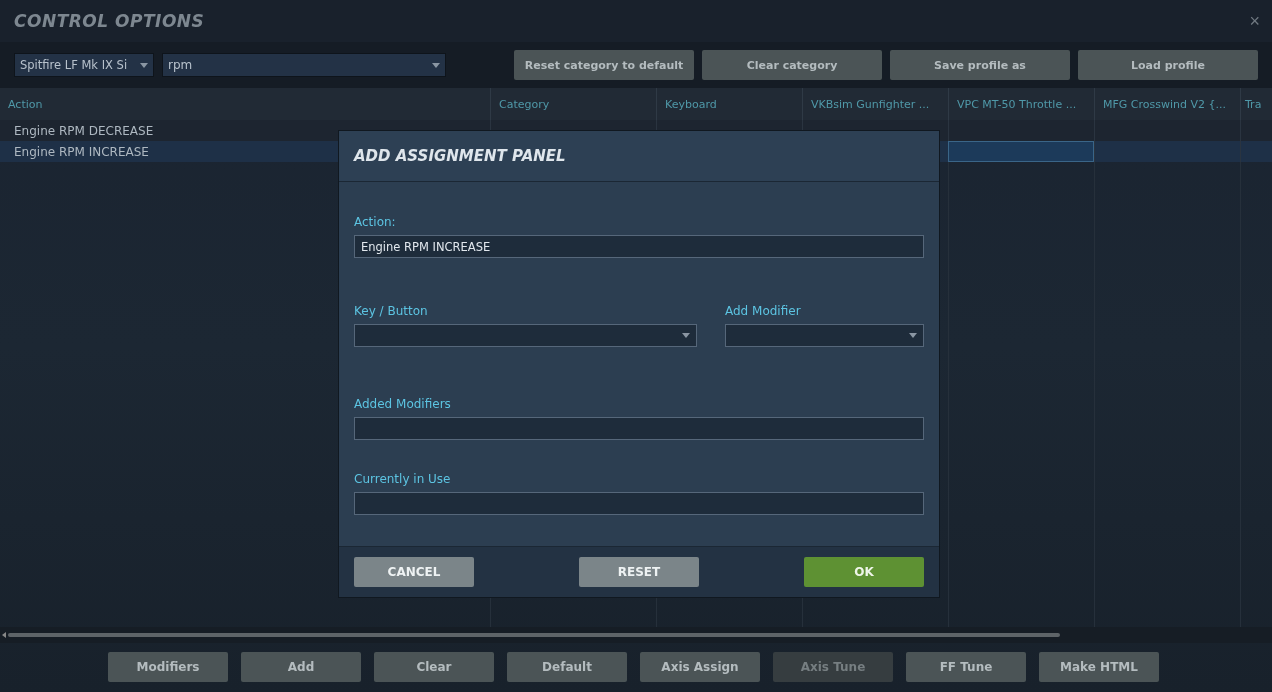  Describe the element at coordinates (391, 311) in the screenshot. I see `field-label: Key / Button` at that location.